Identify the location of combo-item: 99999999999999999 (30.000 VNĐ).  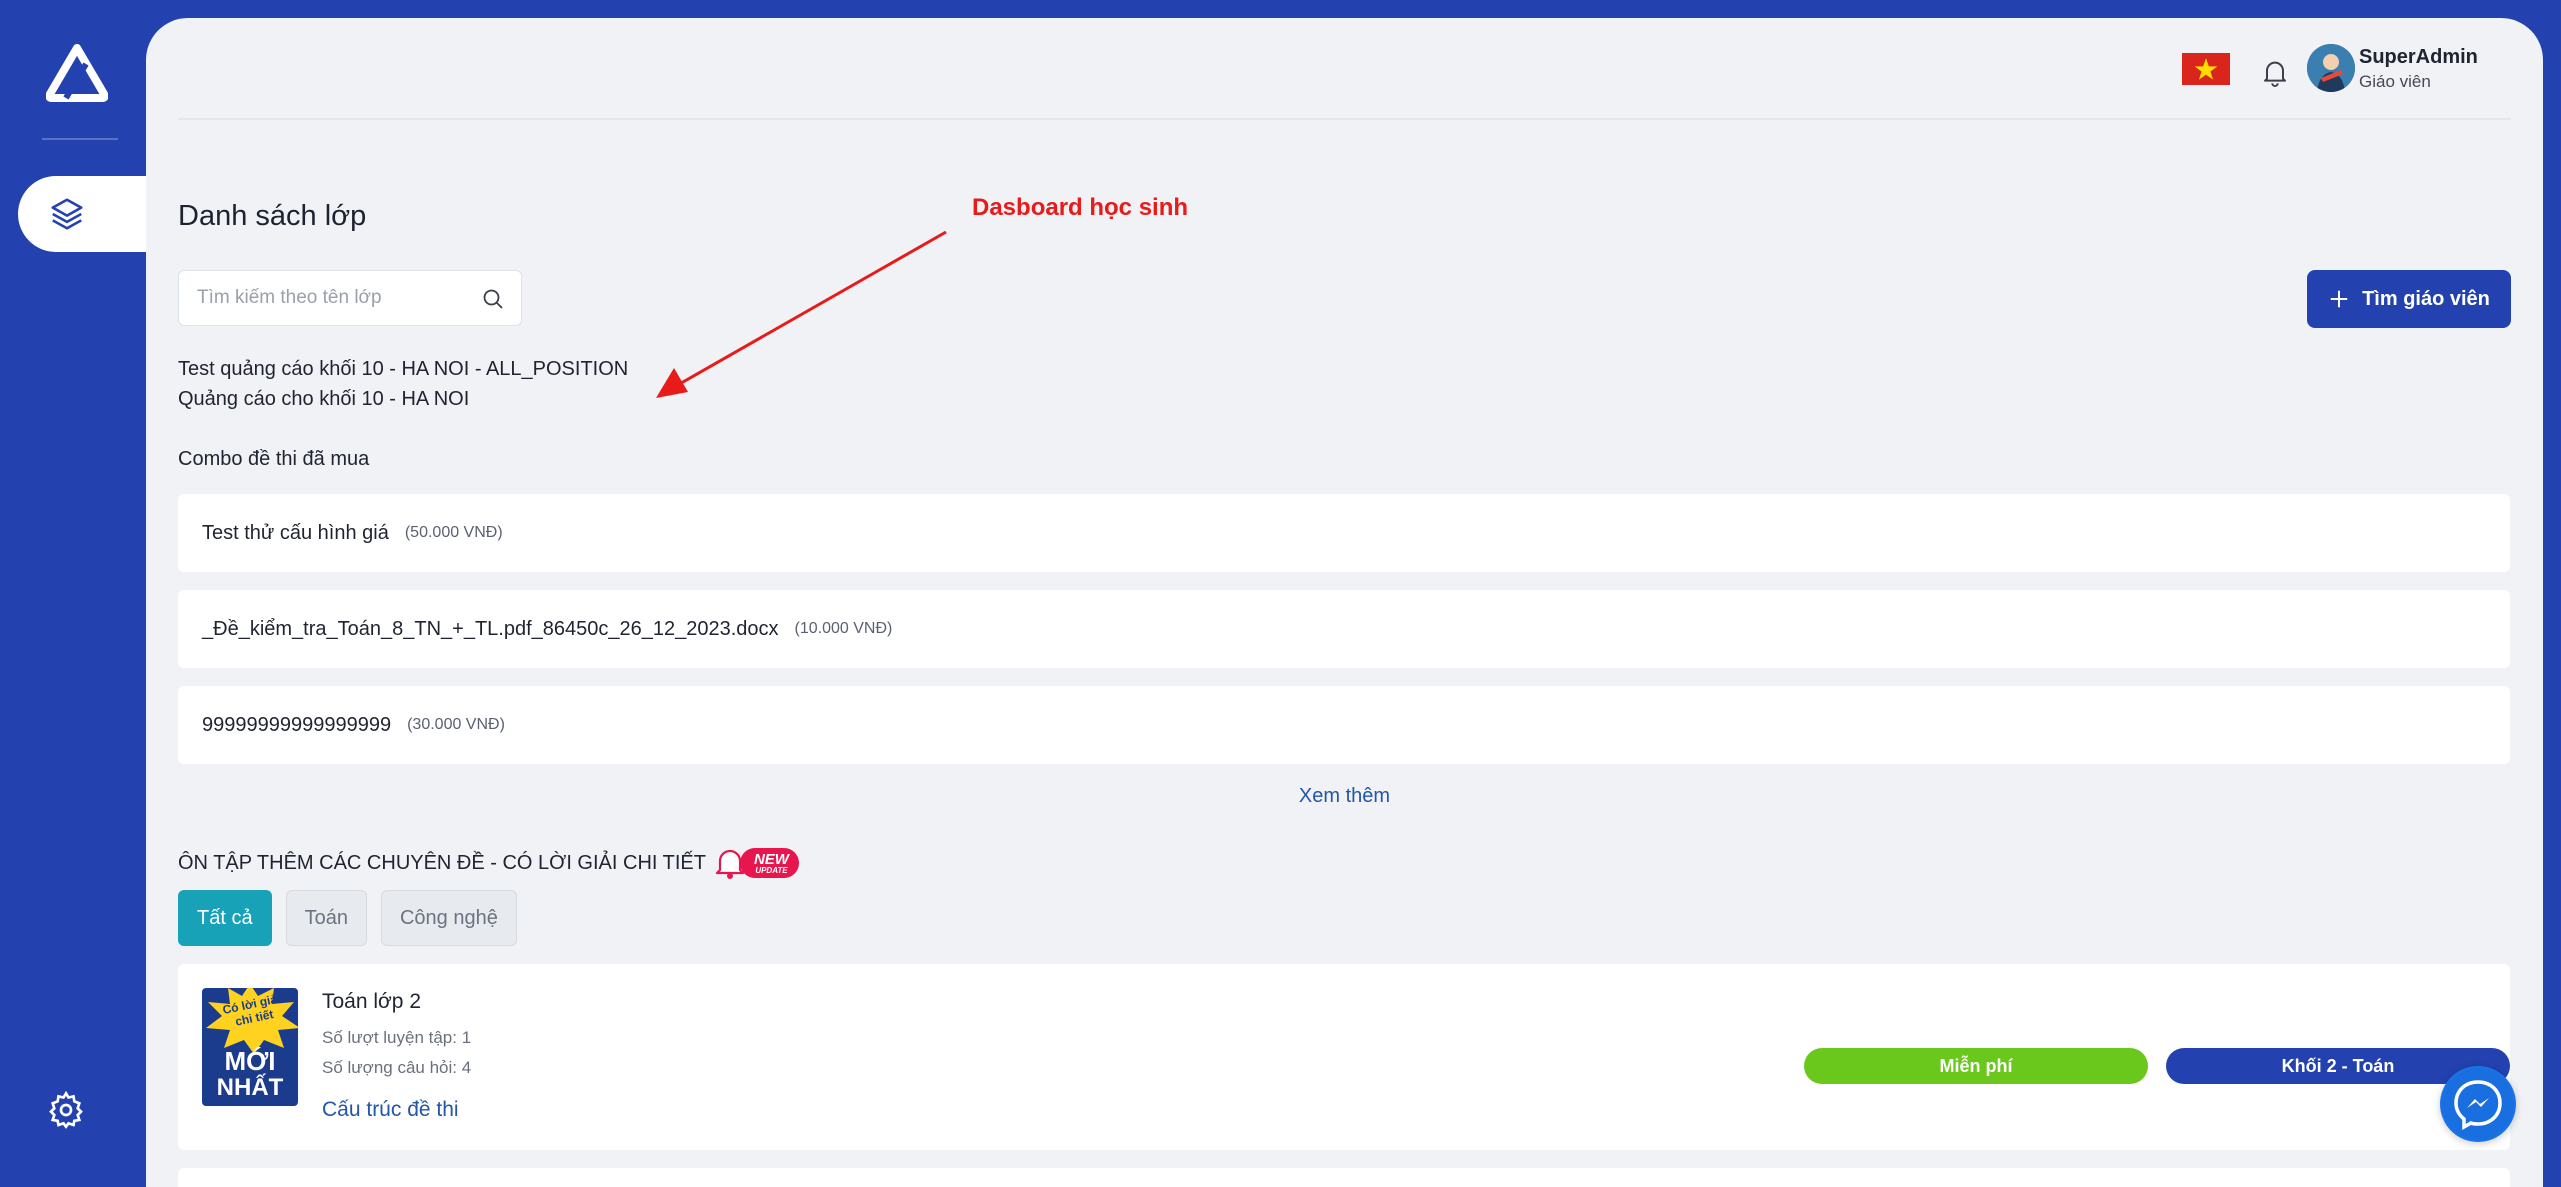
(1344, 725).